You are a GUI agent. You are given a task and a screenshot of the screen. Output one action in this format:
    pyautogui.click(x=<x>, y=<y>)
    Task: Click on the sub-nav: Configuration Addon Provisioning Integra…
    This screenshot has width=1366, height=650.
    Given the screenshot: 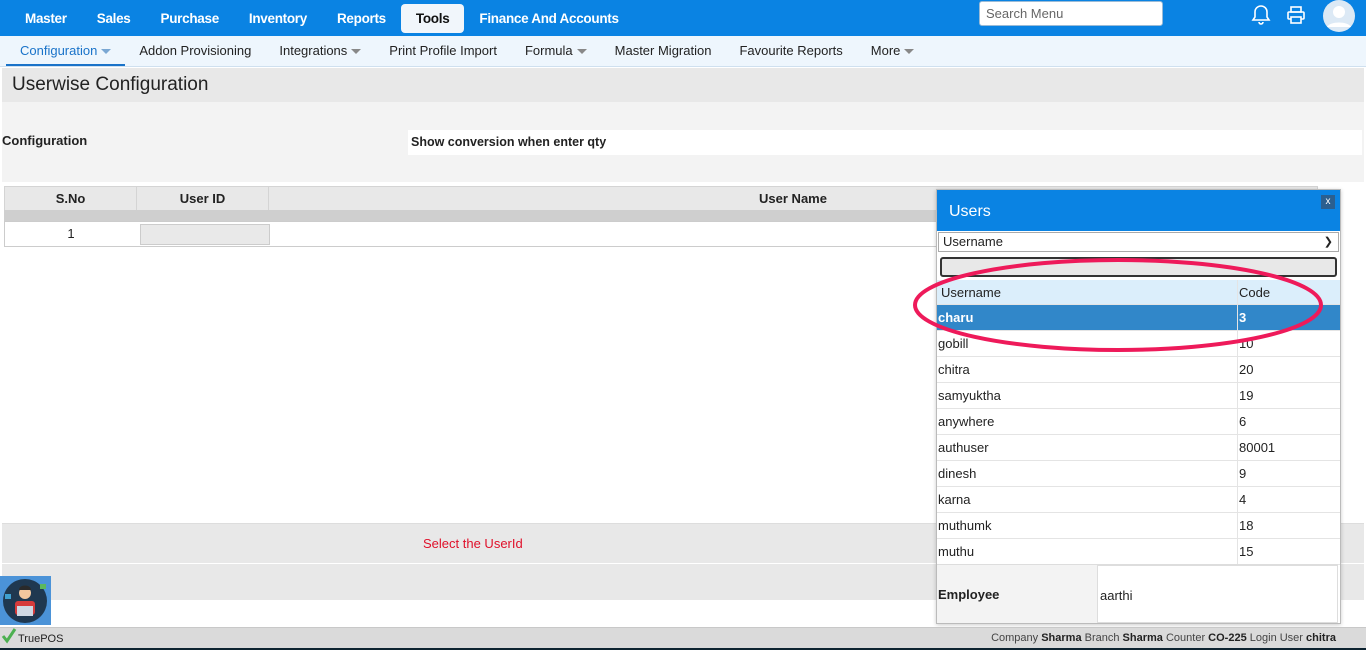 What is the action you would take?
    pyautogui.click(x=683, y=51)
    